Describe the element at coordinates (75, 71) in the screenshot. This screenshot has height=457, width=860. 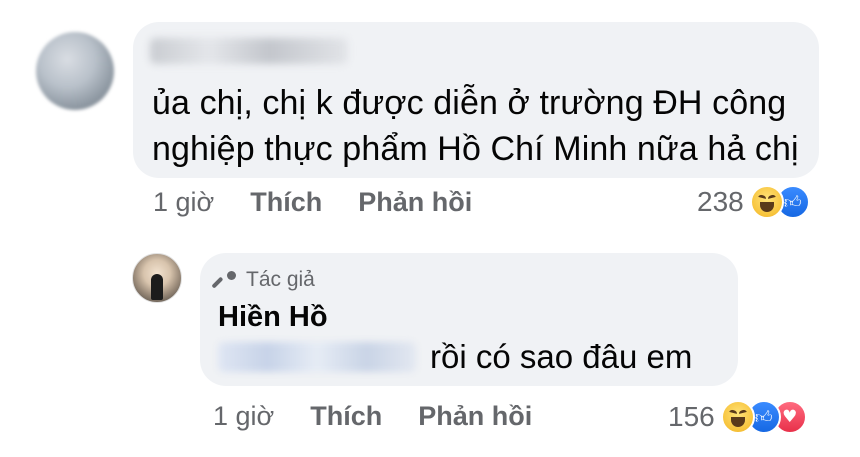
I see `commenter-avatar` at that location.